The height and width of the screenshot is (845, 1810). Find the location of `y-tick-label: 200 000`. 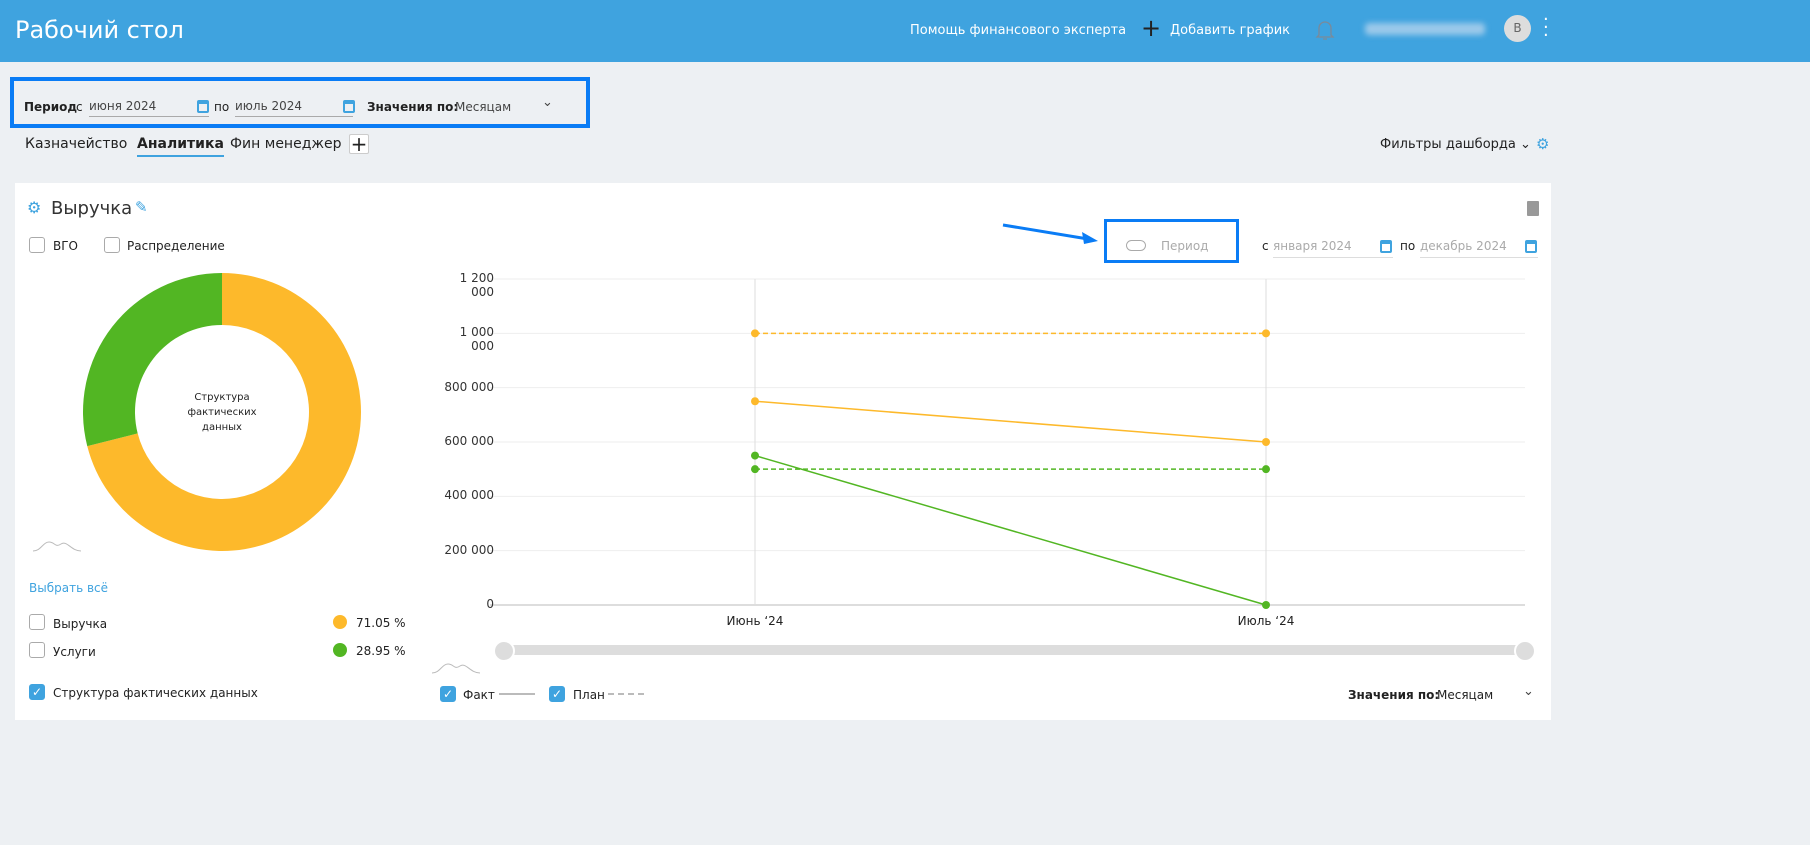

y-tick-label: 200 000 is located at coordinates (469, 549).